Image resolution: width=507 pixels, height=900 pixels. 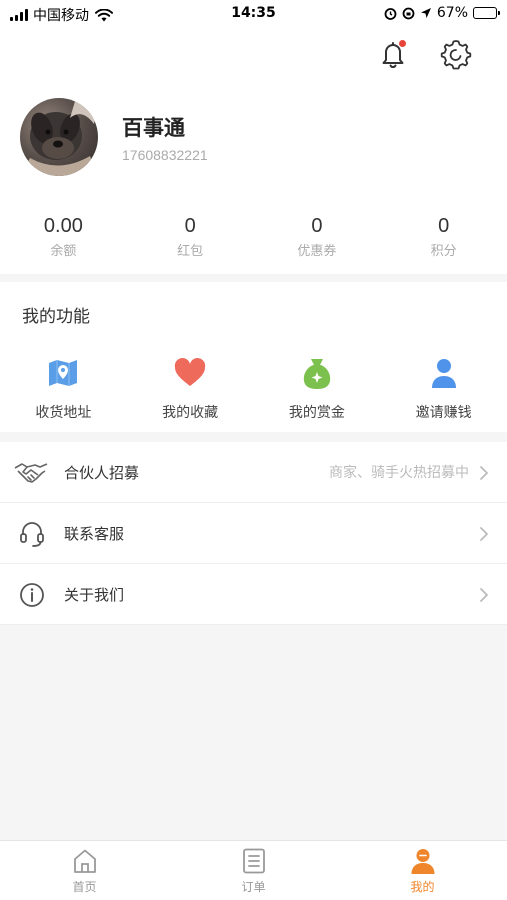 What do you see at coordinates (253, 594) in the screenshot?
I see `menu-item-about-us: 关于我们` at bounding box center [253, 594].